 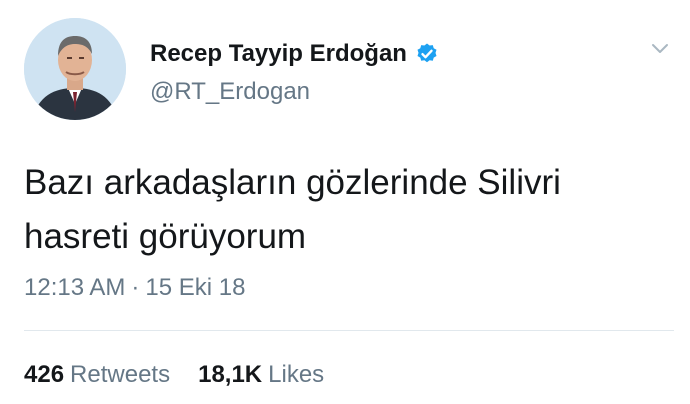 What do you see at coordinates (296, 374) in the screenshot?
I see `likes-label: Likes` at bounding box center [296, 374].